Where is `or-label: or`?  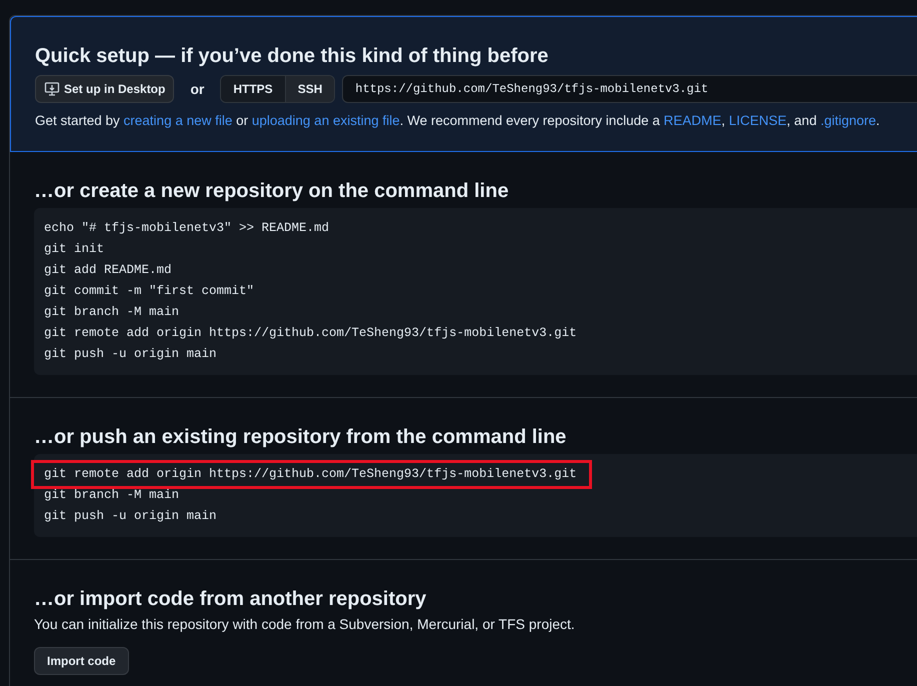 or-label: or is located at coordinates (197, 89).